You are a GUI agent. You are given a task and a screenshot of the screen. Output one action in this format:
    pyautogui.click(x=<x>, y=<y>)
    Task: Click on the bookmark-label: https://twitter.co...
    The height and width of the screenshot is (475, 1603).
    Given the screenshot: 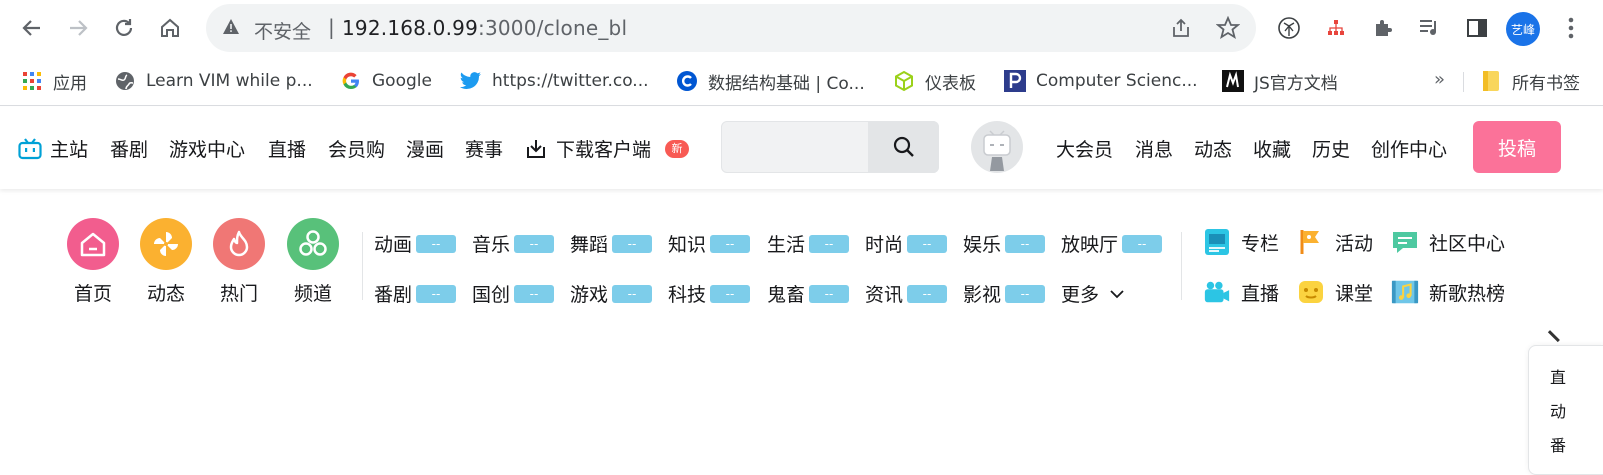 What is the action you would take?
    pyautogui.click(x=570, y=81)
    